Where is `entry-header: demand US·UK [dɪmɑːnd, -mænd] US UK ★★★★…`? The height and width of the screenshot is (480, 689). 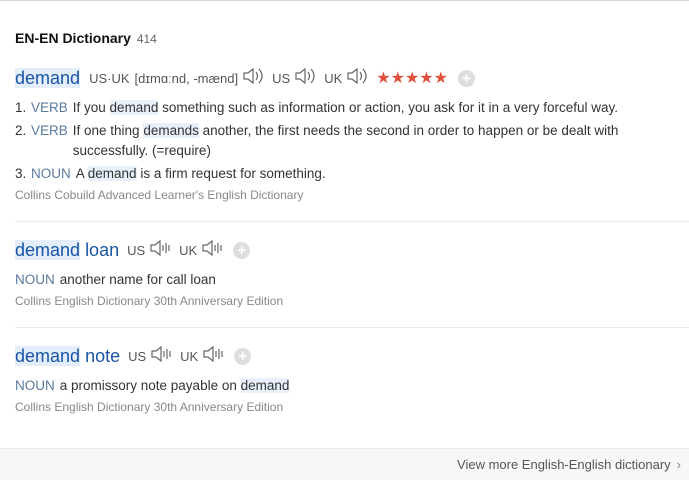
entry-header: demand US·UK [dɪmɑːnd, -mænd] US UK ★★★★… is located at coordinates (345, 78).